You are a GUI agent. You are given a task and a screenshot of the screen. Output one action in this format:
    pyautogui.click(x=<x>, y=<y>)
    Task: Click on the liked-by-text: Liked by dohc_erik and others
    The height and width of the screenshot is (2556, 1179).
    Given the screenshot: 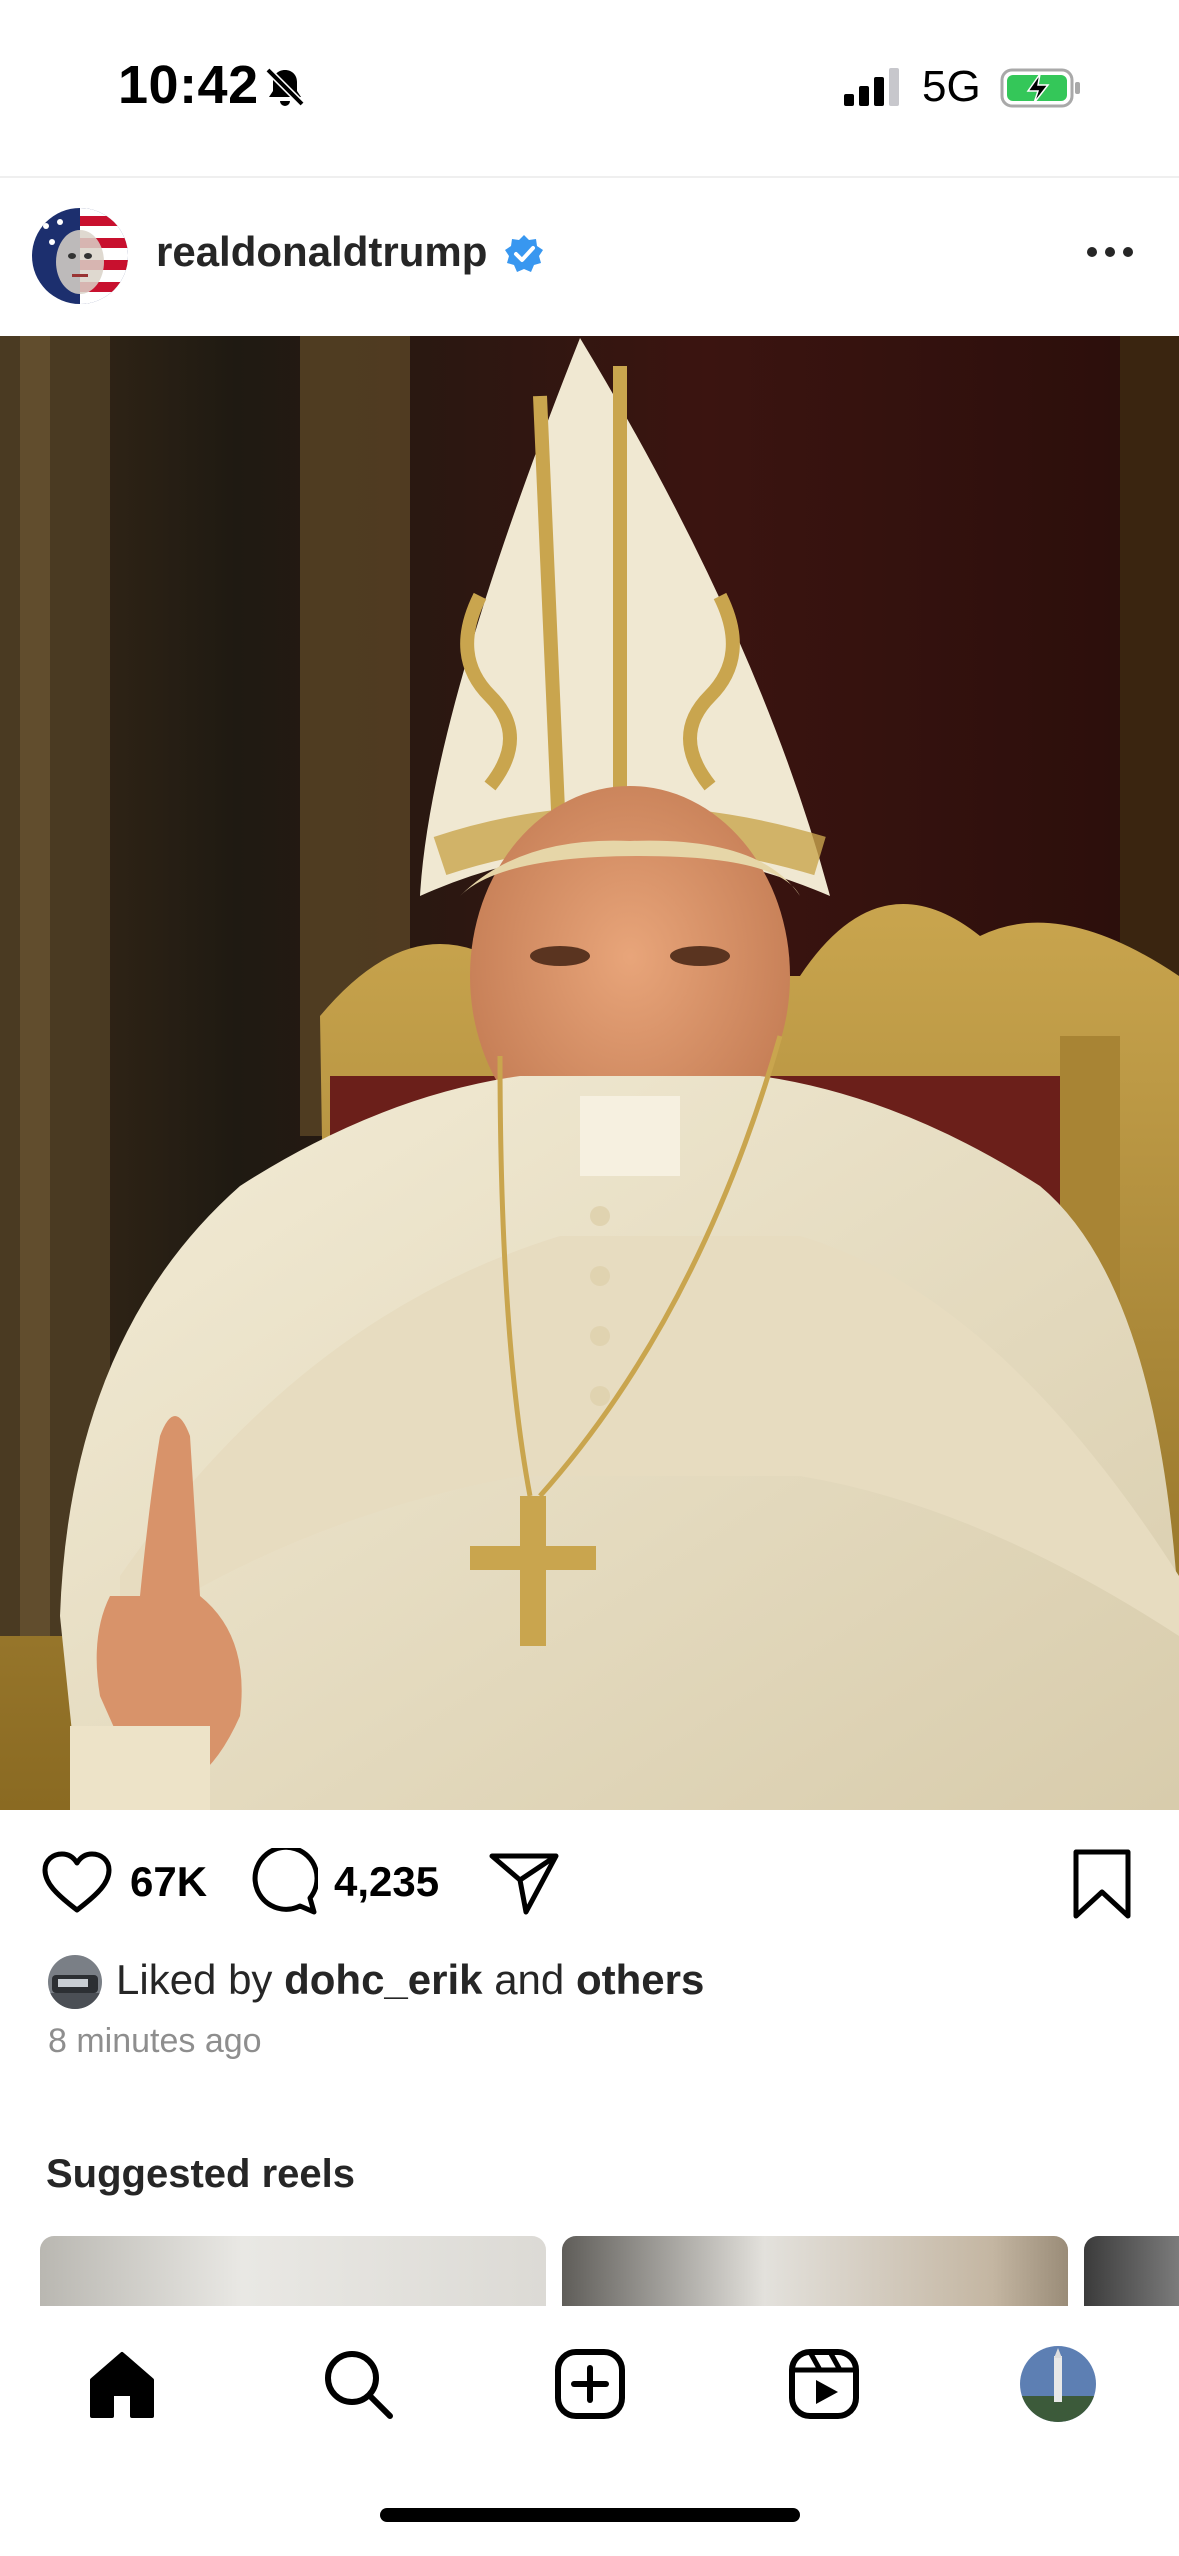 What is the action you would take?
    pyautogui.click(x=410, y=1979)
    